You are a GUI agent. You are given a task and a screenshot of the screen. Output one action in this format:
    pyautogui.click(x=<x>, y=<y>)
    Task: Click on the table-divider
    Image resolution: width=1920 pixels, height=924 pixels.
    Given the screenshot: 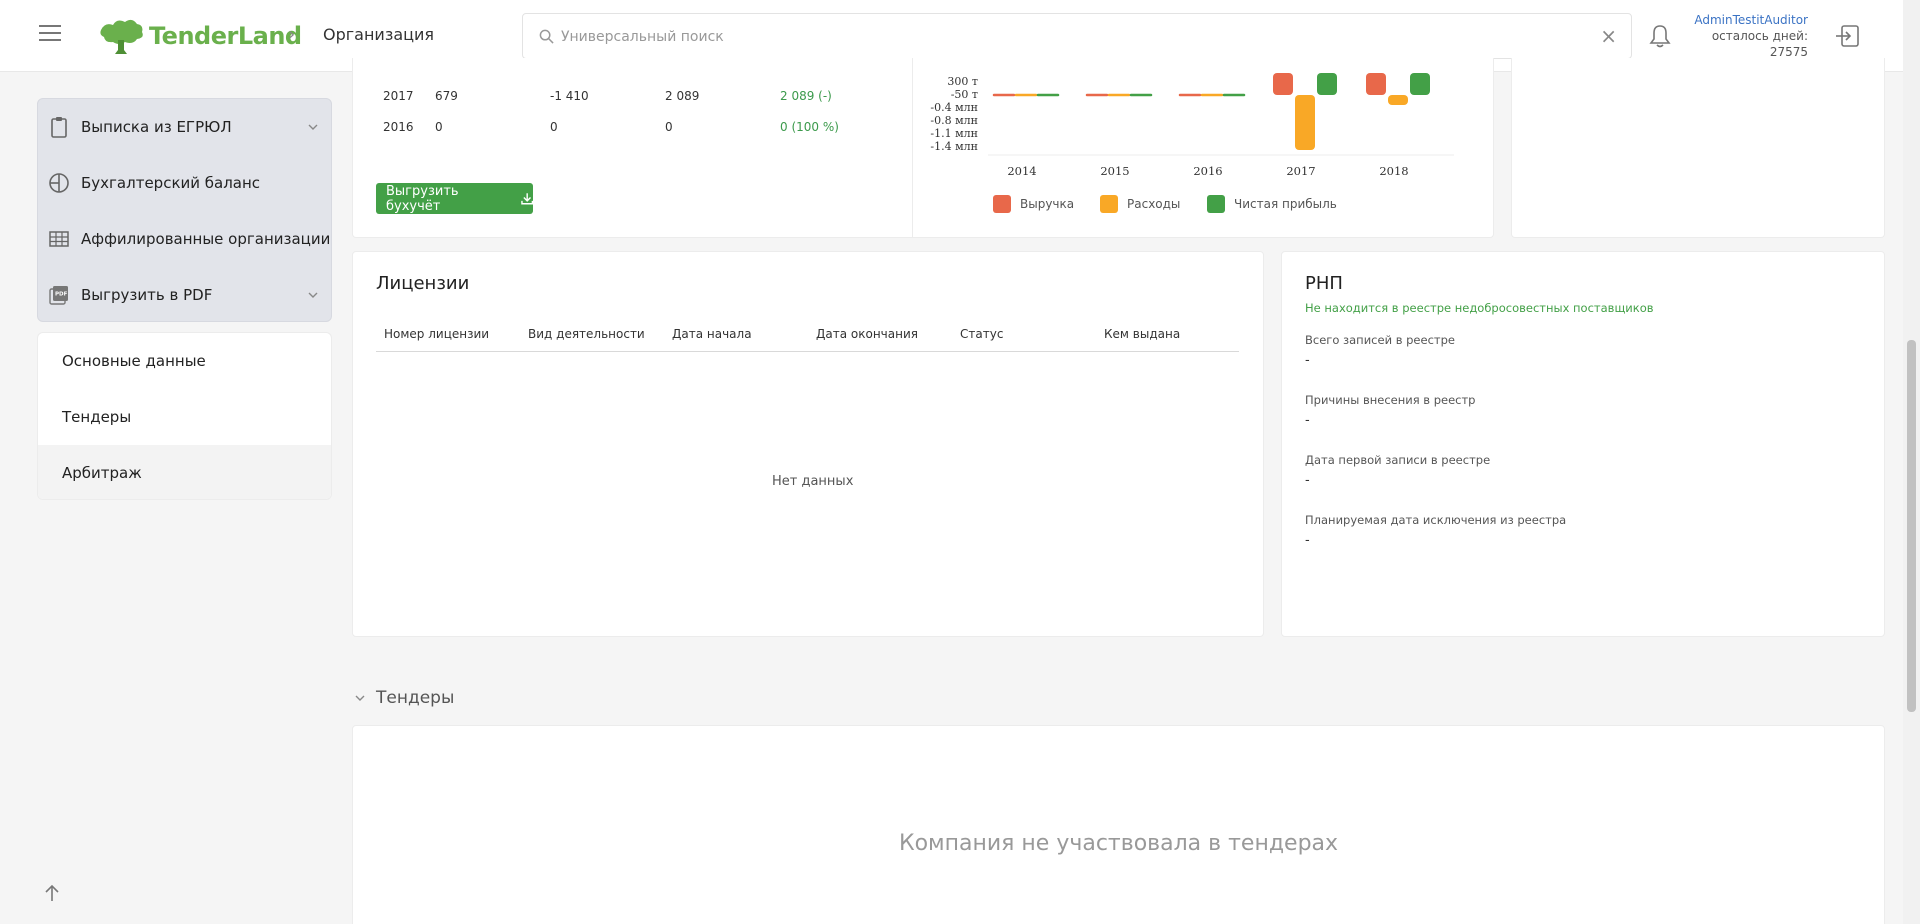 What is the action you would take?
    pyautogui.click(x=807, y=351)
    